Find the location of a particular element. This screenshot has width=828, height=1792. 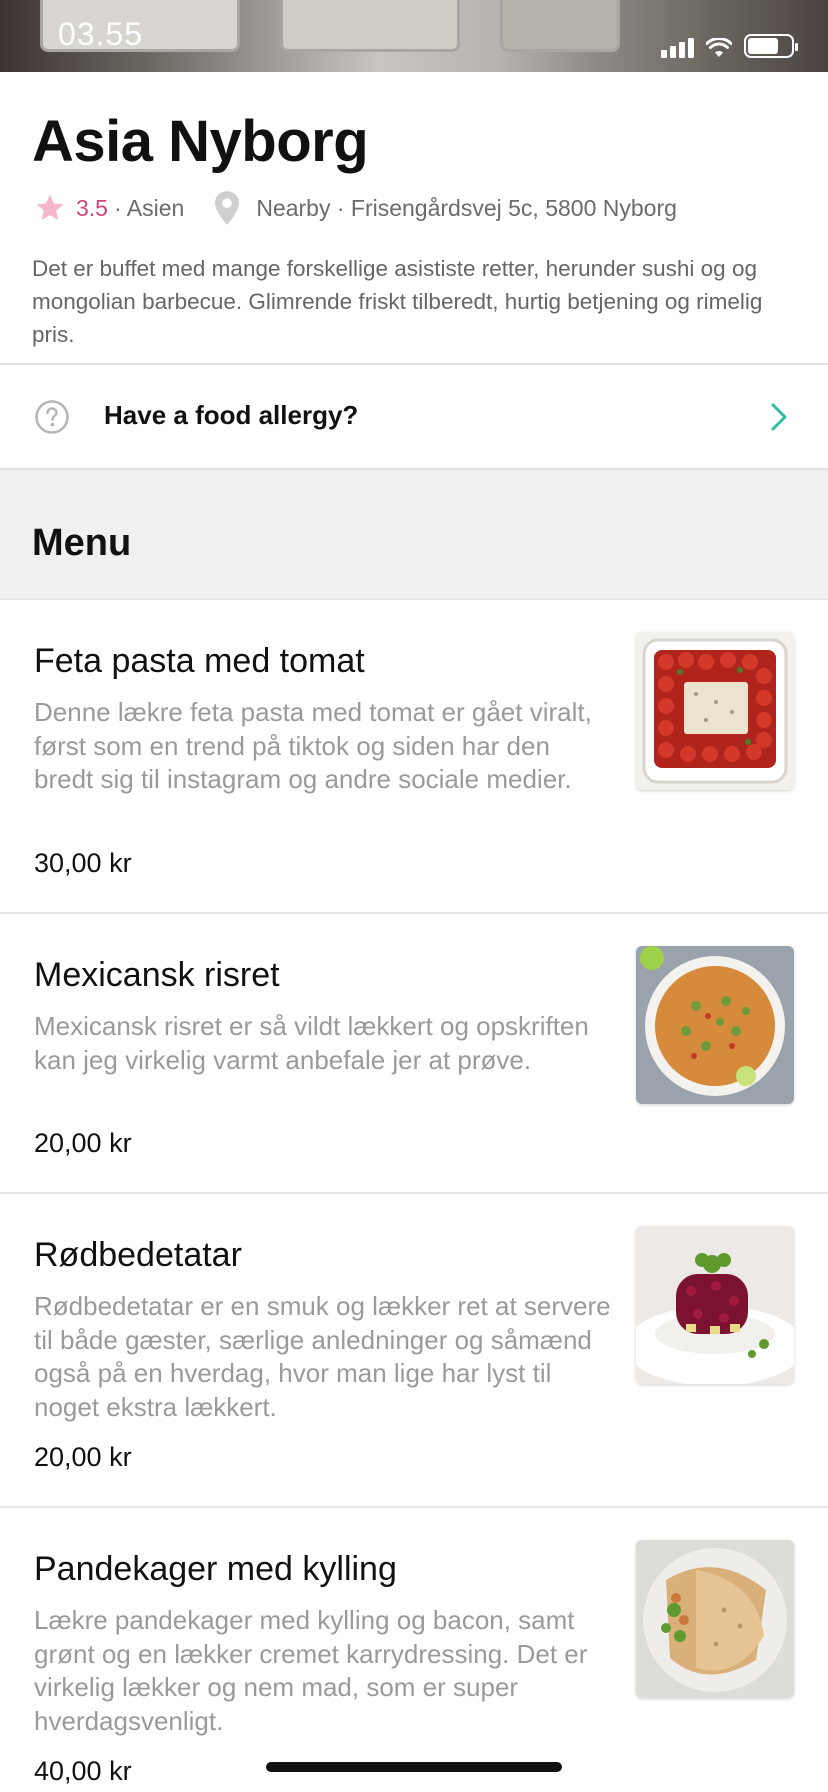

menu-item-name: Mexicansk risret is located at coordinates (157, 975).